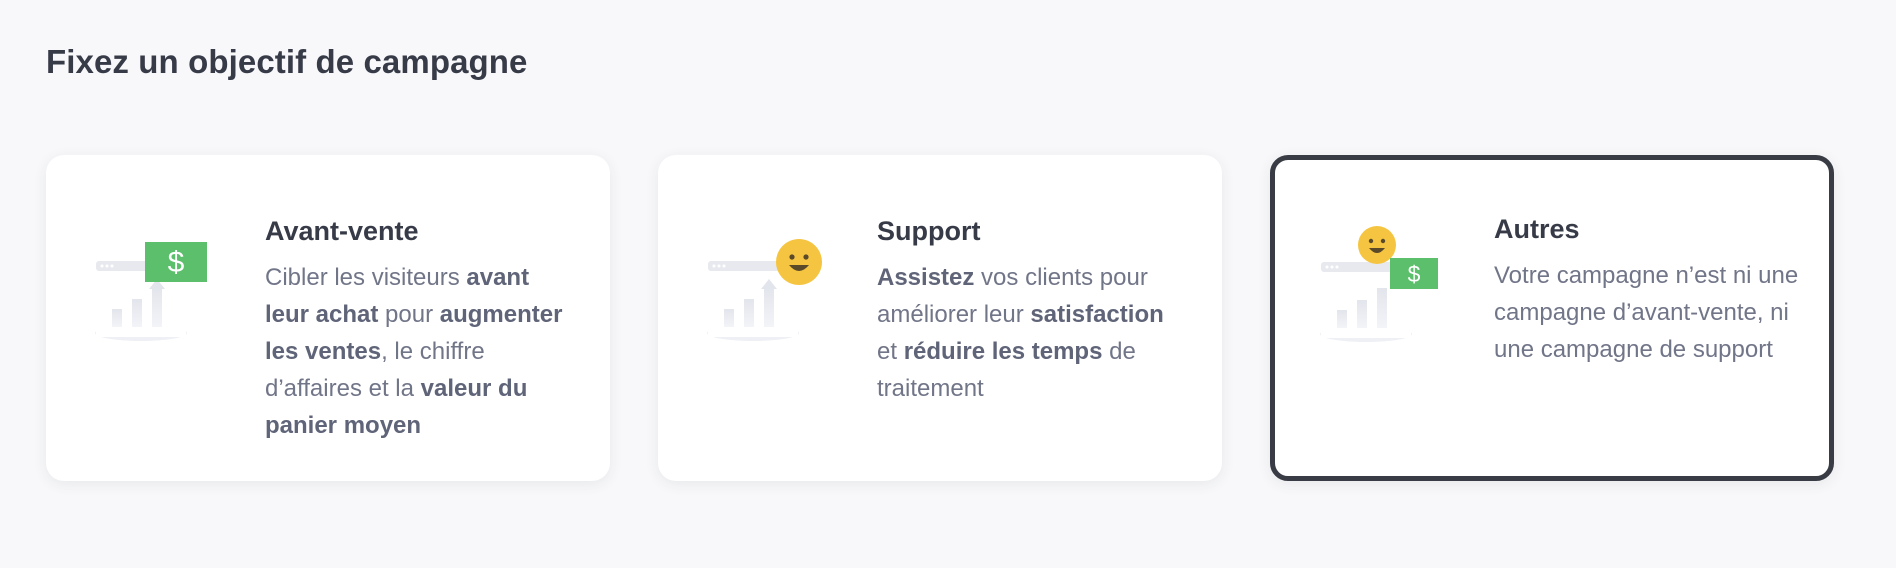 This screenshot has width=1896, height=568. Describe the element at coordinates (409, 314) in the screenshot. I see `description-text: pour` at that location.